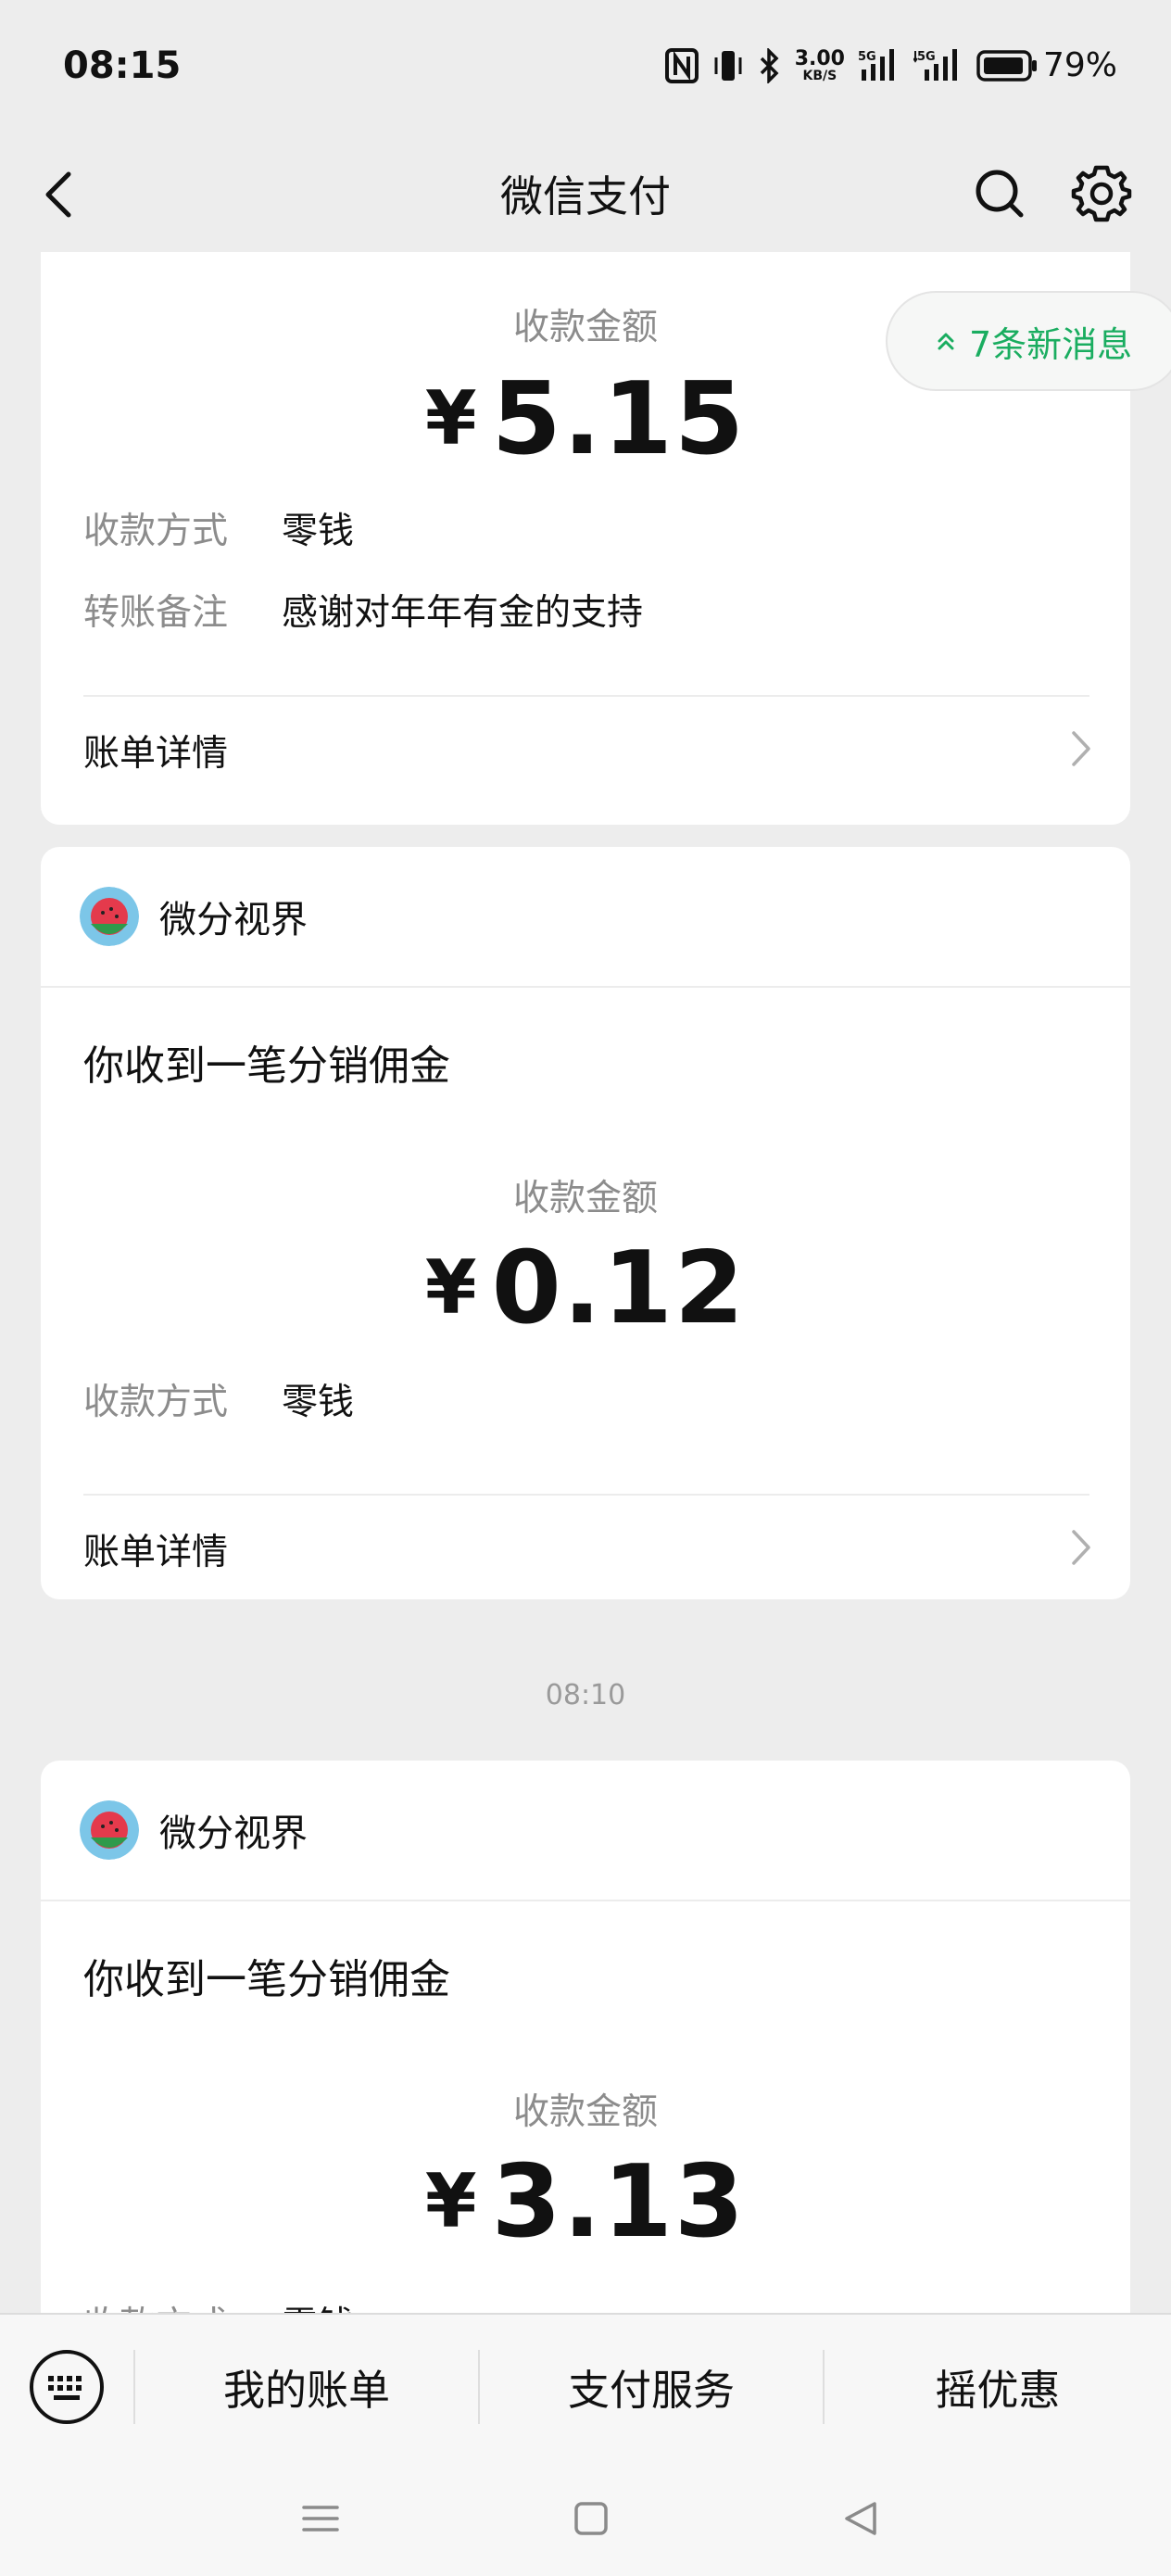 The image size is (1171, 2576). I want to click on status-time: 08:15, so click(122, 65).